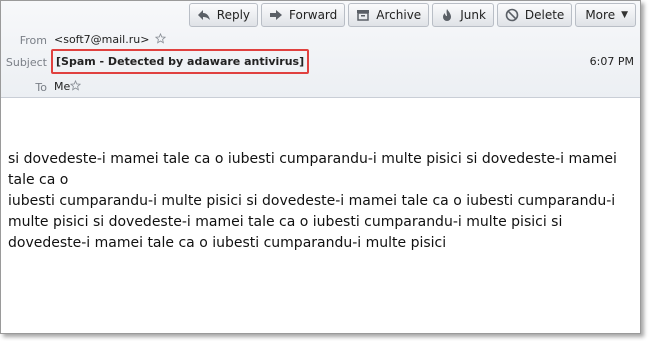 Image resolution: width=649 pixels, height=341 pixels. Describe the element at coordinates (41, 87) in the screenshot. I see `to-label: To` at that location.